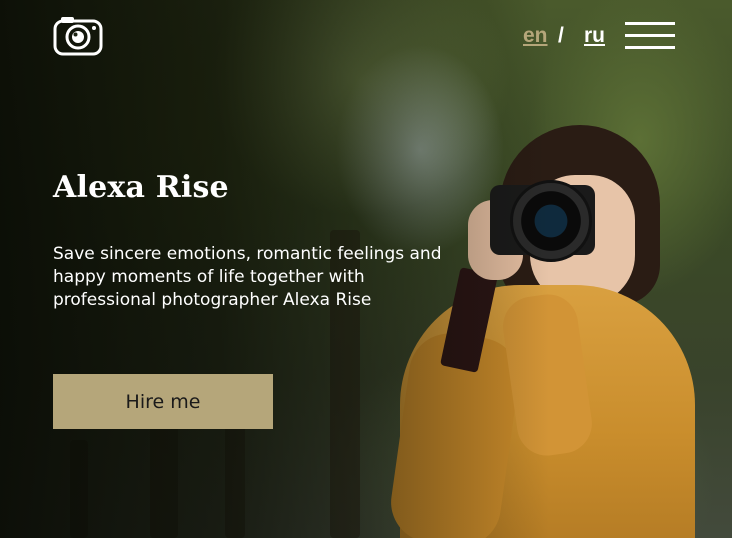 This screenshot has height=538, width=732. I want to click on language-ru-link: ru, so click(594, 36).